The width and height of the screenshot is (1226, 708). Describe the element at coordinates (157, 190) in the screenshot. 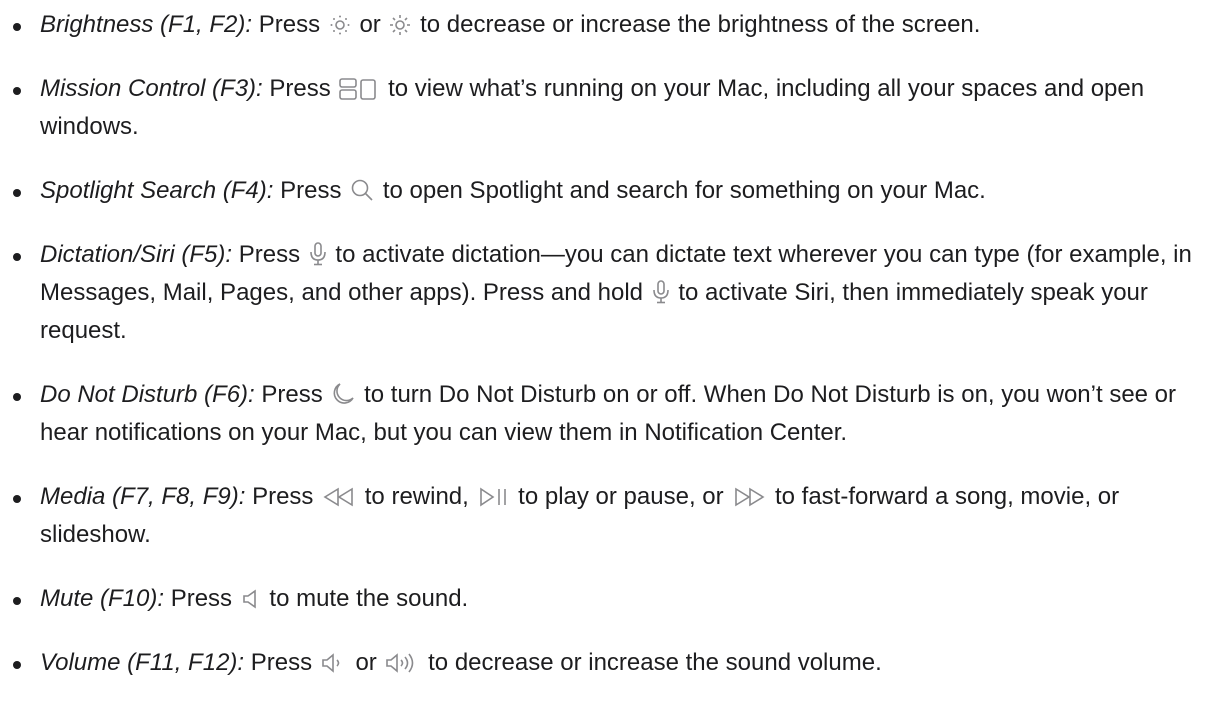

I see `term-spotlight: Spotlight Search (F4):` at that location.